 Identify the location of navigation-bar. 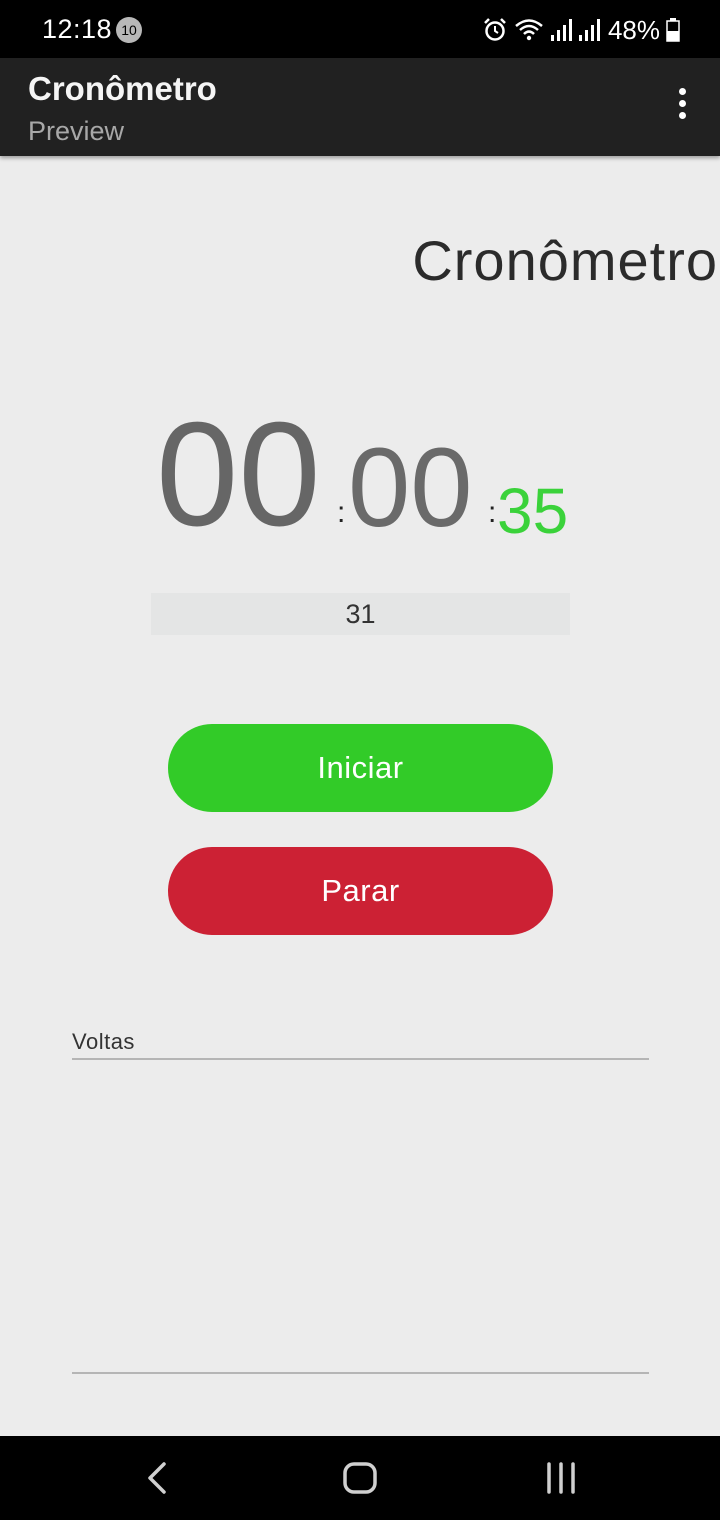
(360, 1478).